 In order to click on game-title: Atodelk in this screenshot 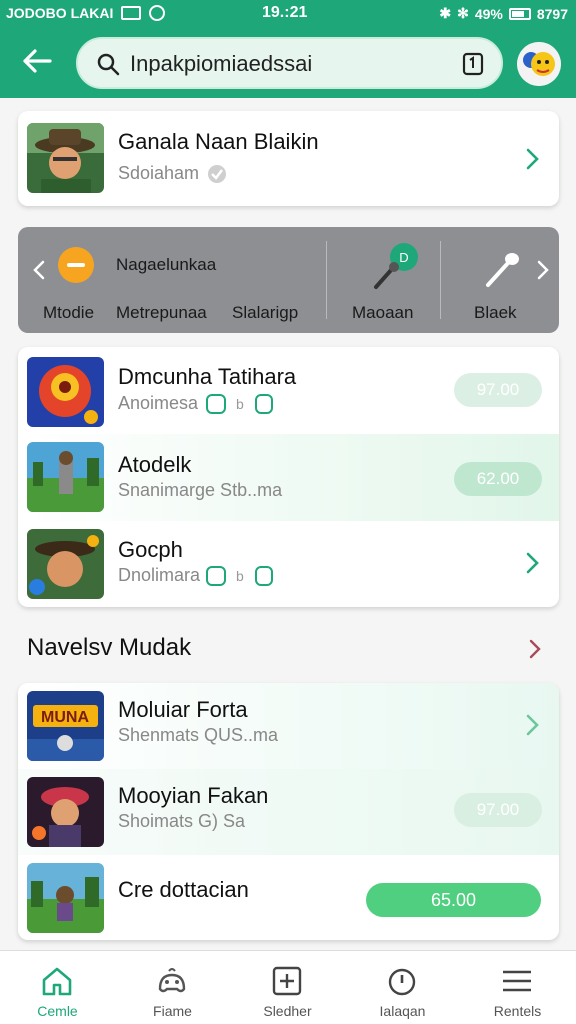, I will do `click(155, 464)`.